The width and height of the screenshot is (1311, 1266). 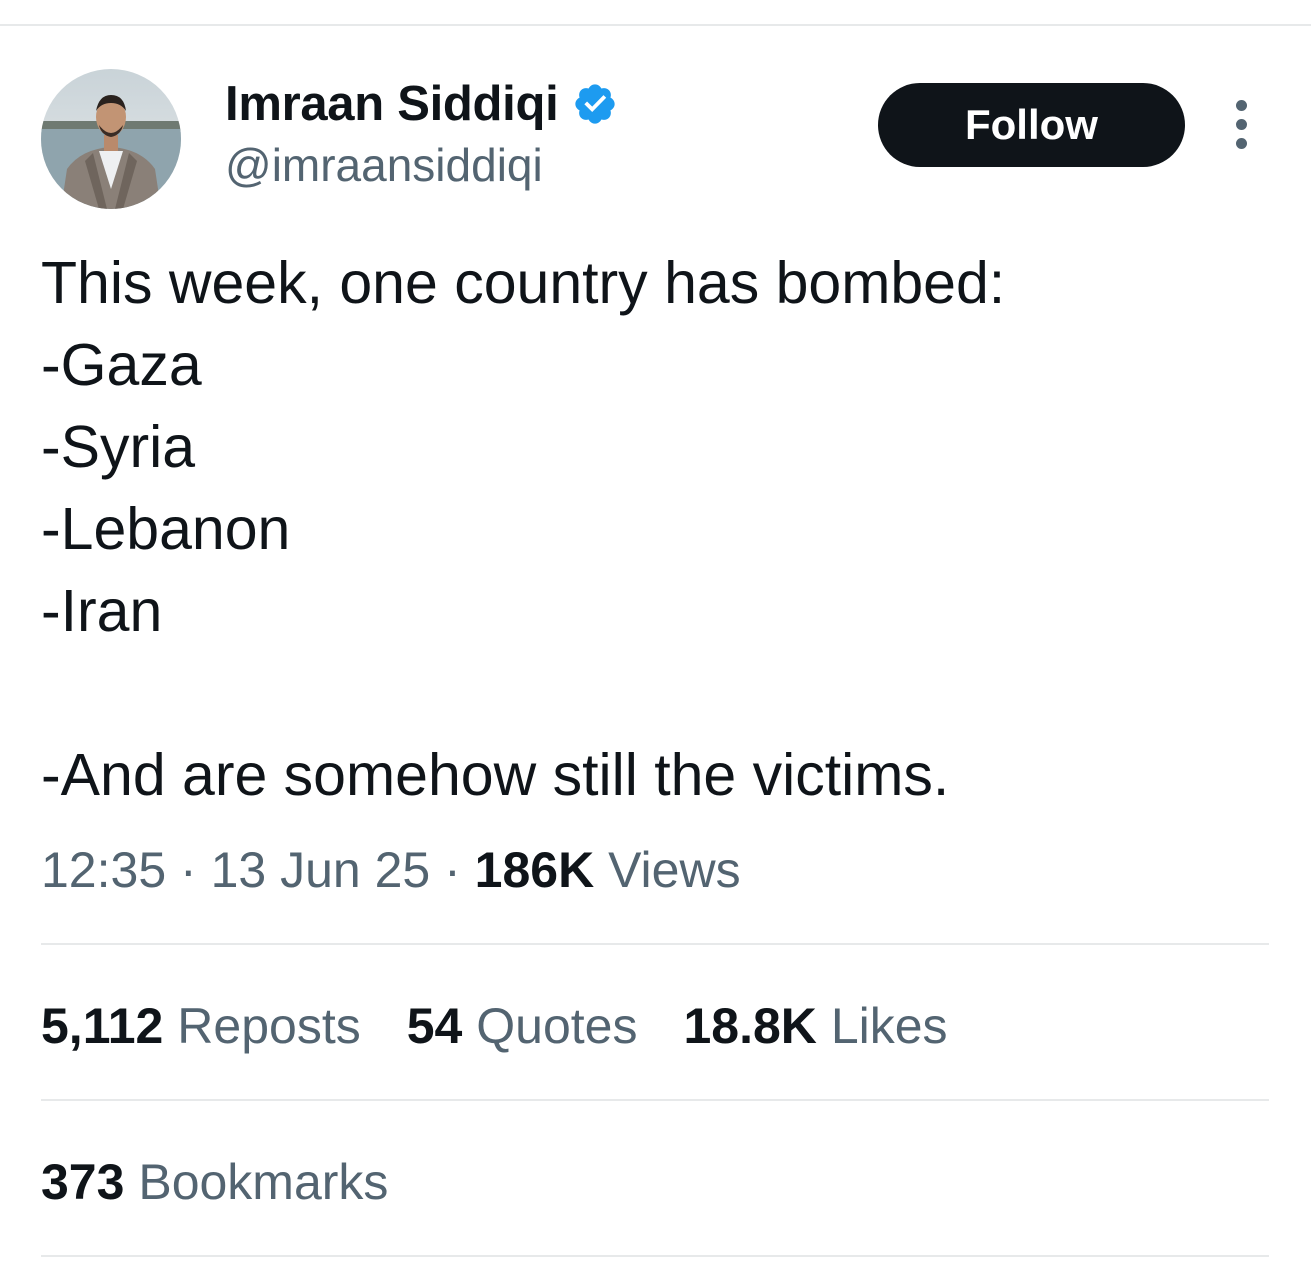 I want to click on likes-count: 18.8K, so click(x=750, y=1026).